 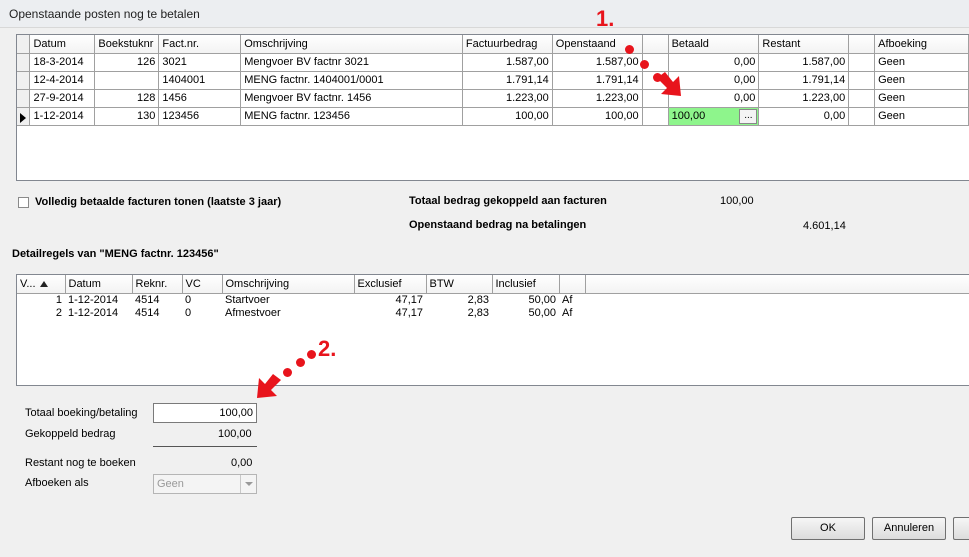 What do you see at coordinates (205, 484) in the screenshot?
I see `writeoff-select: Geen` at bounding box center [205, 484].